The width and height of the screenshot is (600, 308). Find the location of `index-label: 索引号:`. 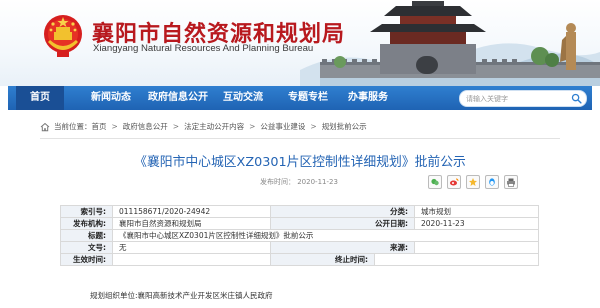

index-label: 索引号: is located at coordinates (86, 211).